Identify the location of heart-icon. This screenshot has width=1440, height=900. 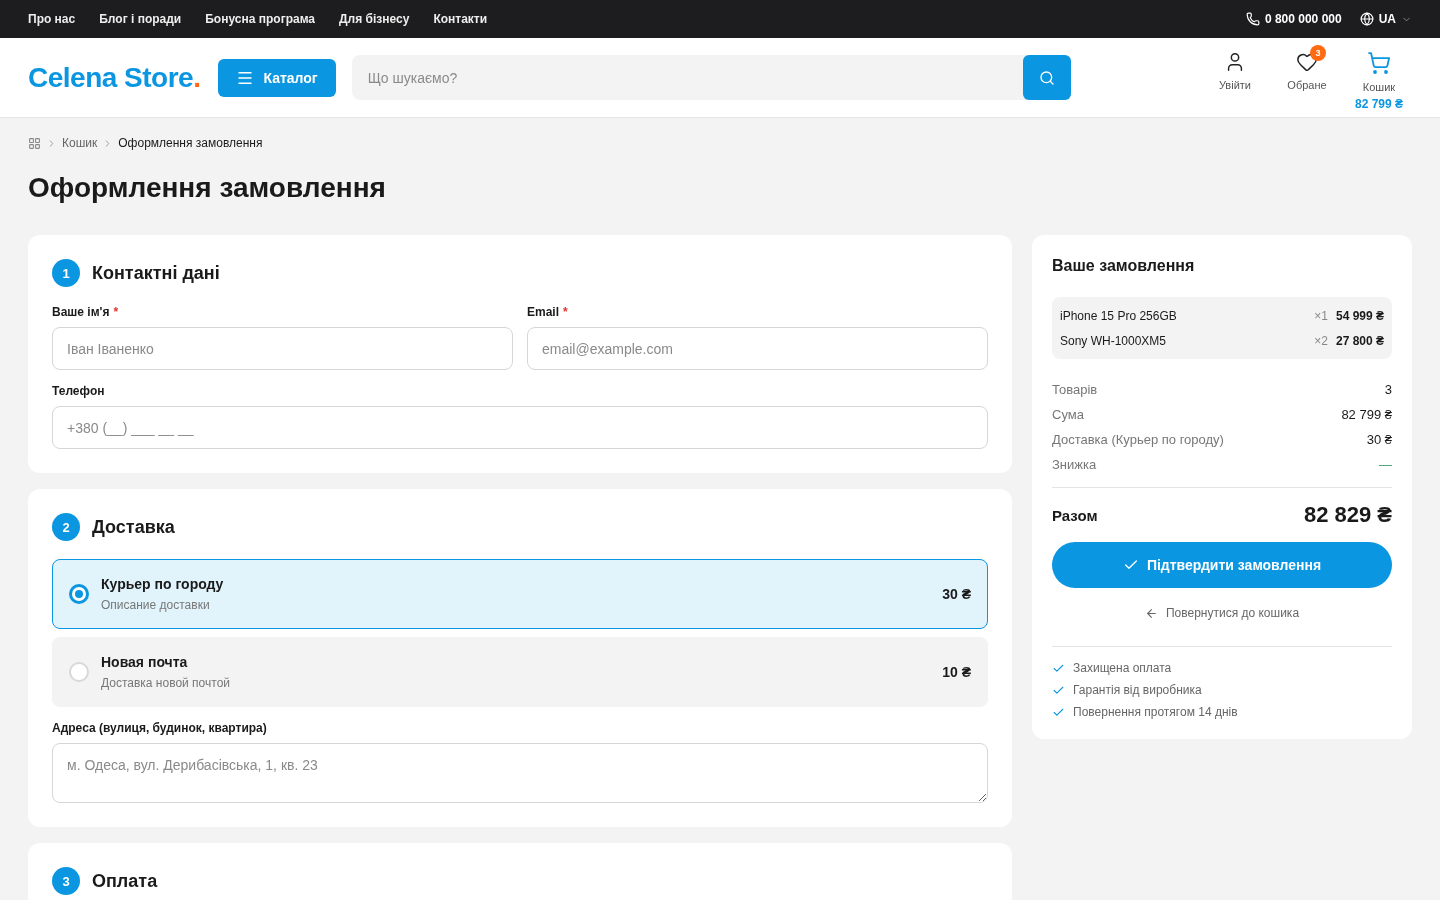
(1307, 62).